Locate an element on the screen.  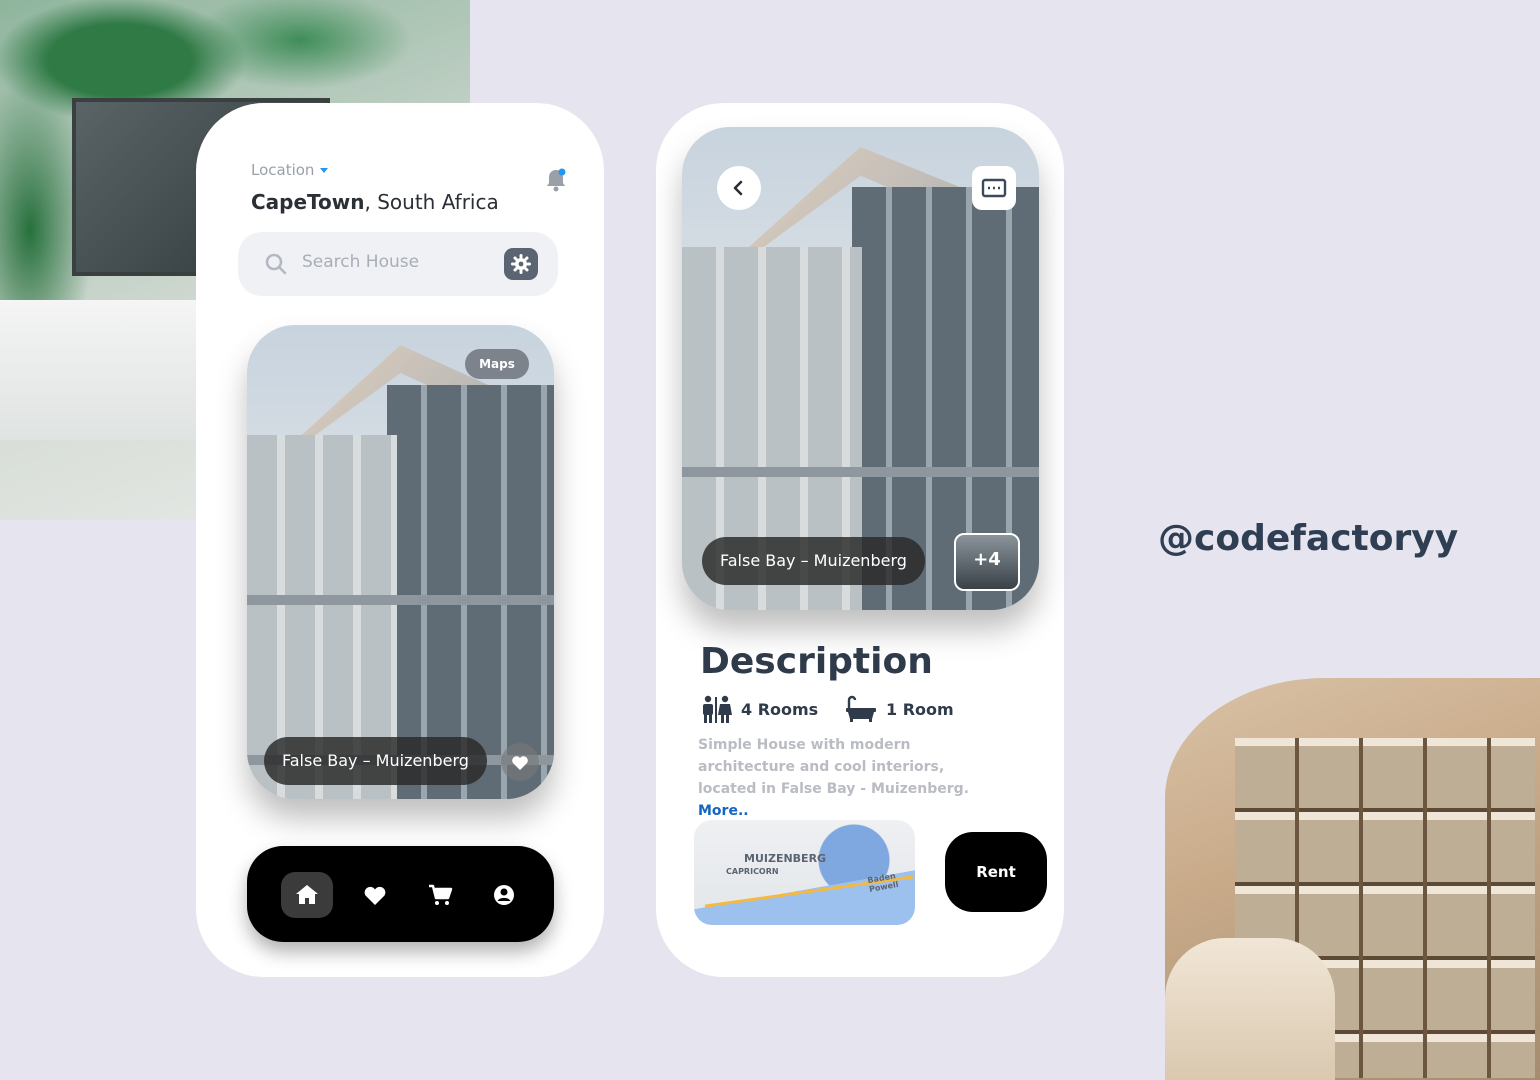
nav-cart is located at coordinates (440, 895).